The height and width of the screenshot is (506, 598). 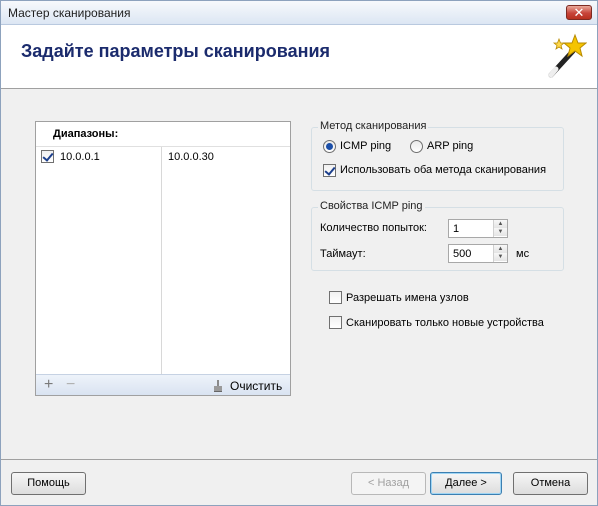 I want to click on remove-range-button: −, so click(x=70, y=385).